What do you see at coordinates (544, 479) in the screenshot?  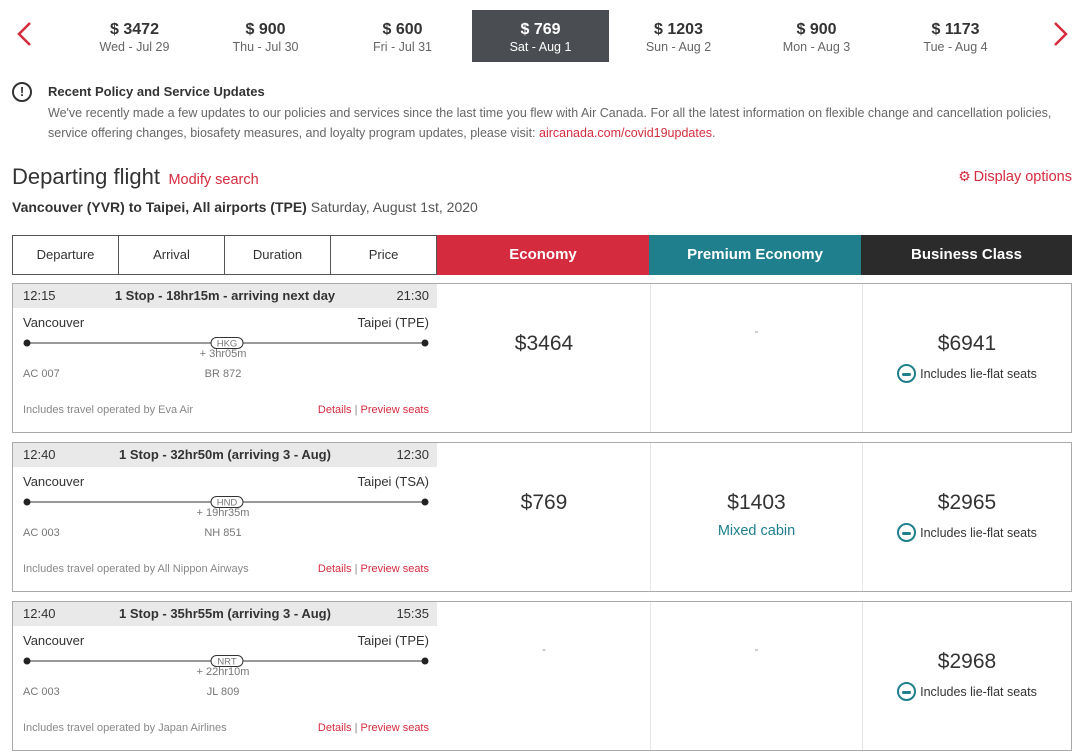 I see `economy-fare: $769` at bounding box center [544, 479].